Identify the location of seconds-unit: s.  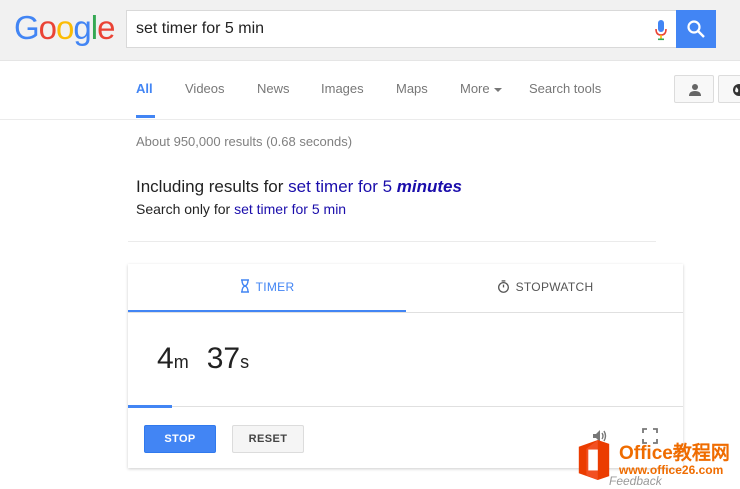
(245, 362).